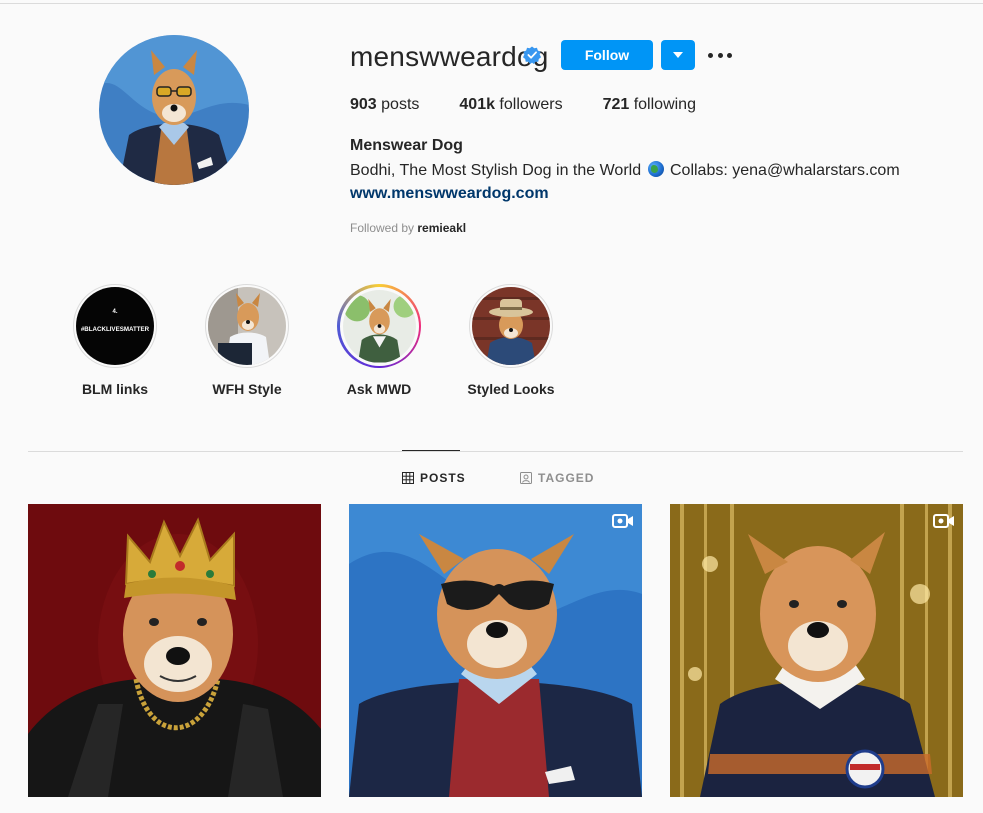 Image resolution: width=983 pixels, height=813 pixels. Describe the element at coordinates (477, 104) in the screenshot. I see `followers-count-value: 401k` at that location.